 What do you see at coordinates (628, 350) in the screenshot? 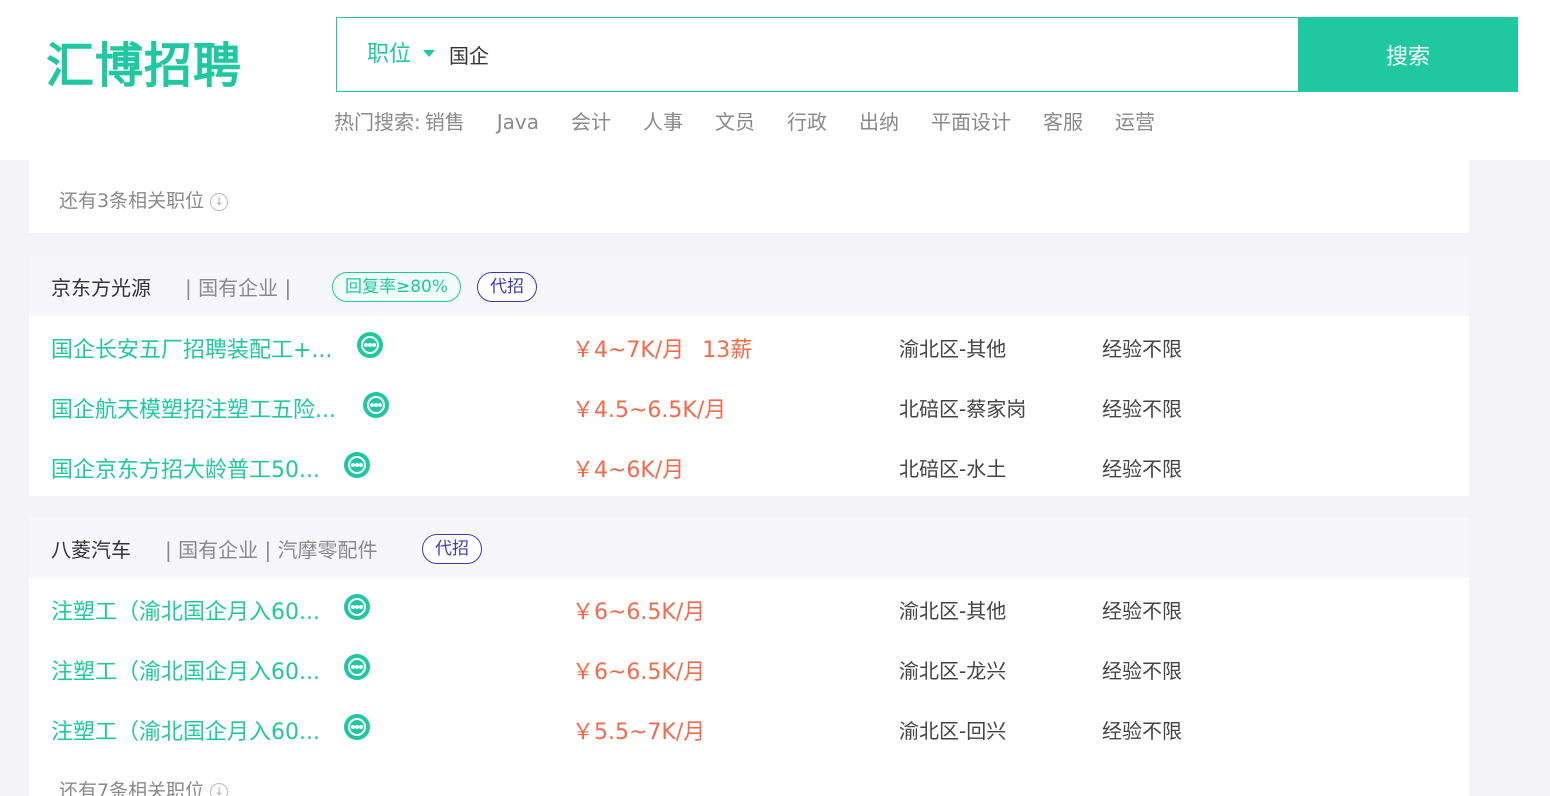
I see `salary-range: ￥4~7K/月` at bounding box center [628, 350].